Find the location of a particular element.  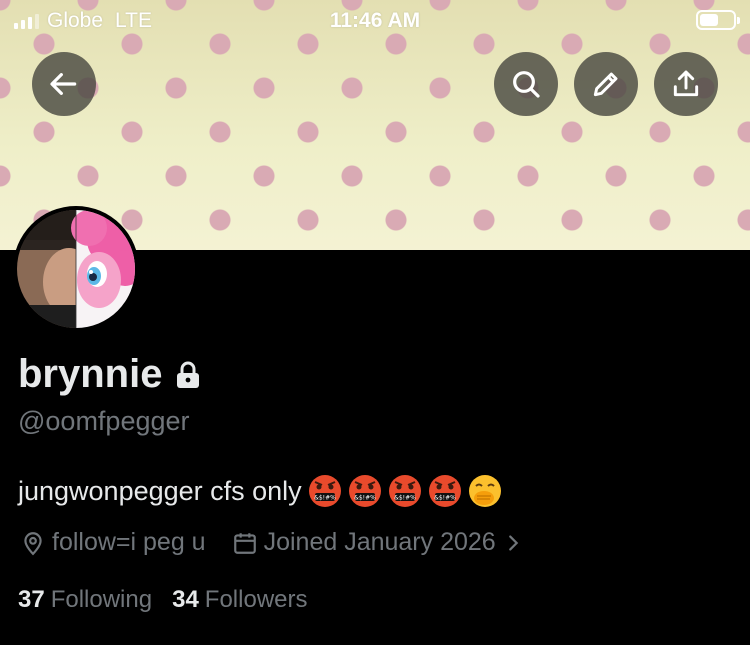

calendar-icon is located at coordinates (244, 543).